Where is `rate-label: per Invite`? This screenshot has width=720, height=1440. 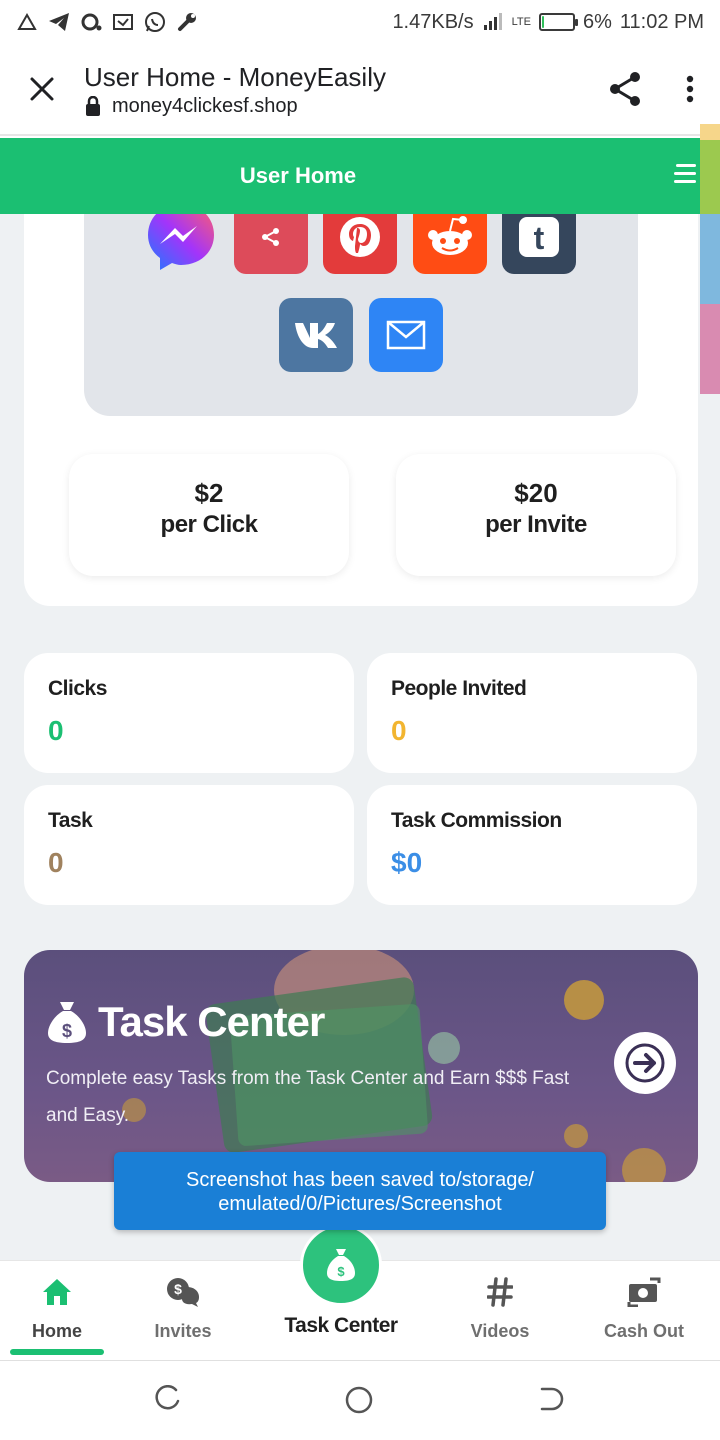 rate-label: per Invite is located at coordinates (536, 524).